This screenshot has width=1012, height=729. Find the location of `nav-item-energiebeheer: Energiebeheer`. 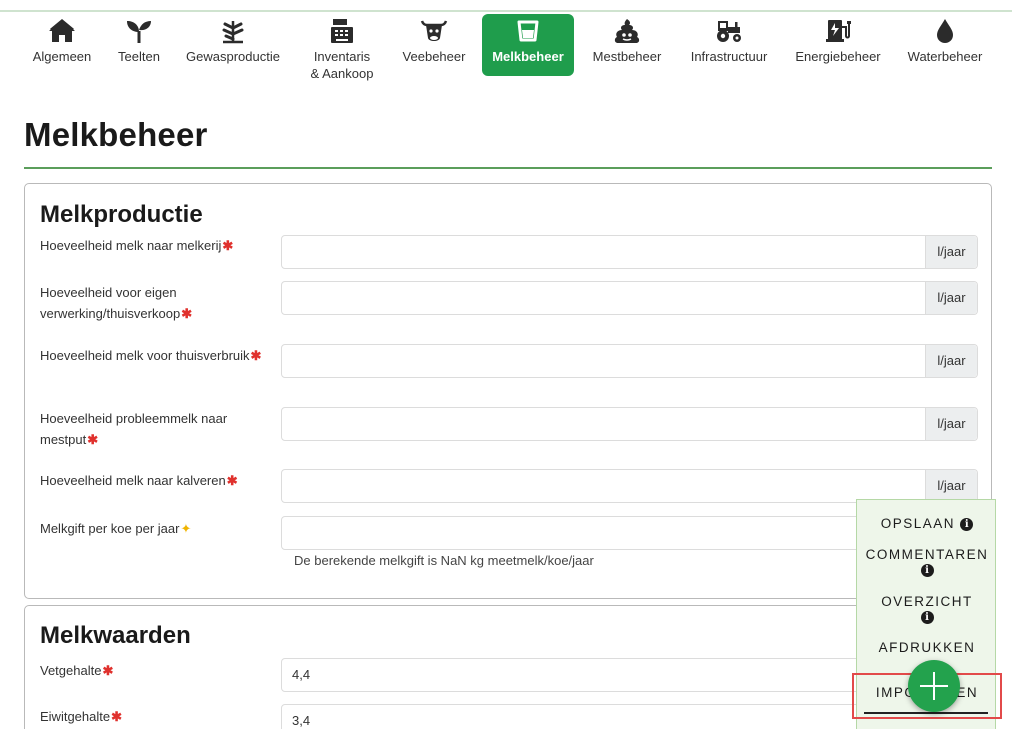

nav-item-energiebeheer: Energiebeheer is located at coordinates (838, 45).